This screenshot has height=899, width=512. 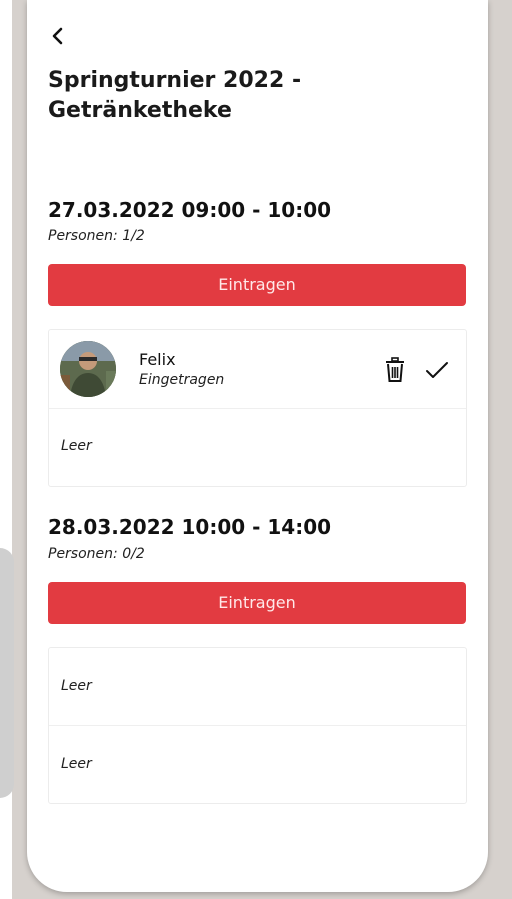 I want to click on back-button, so click(x=58, y=36).